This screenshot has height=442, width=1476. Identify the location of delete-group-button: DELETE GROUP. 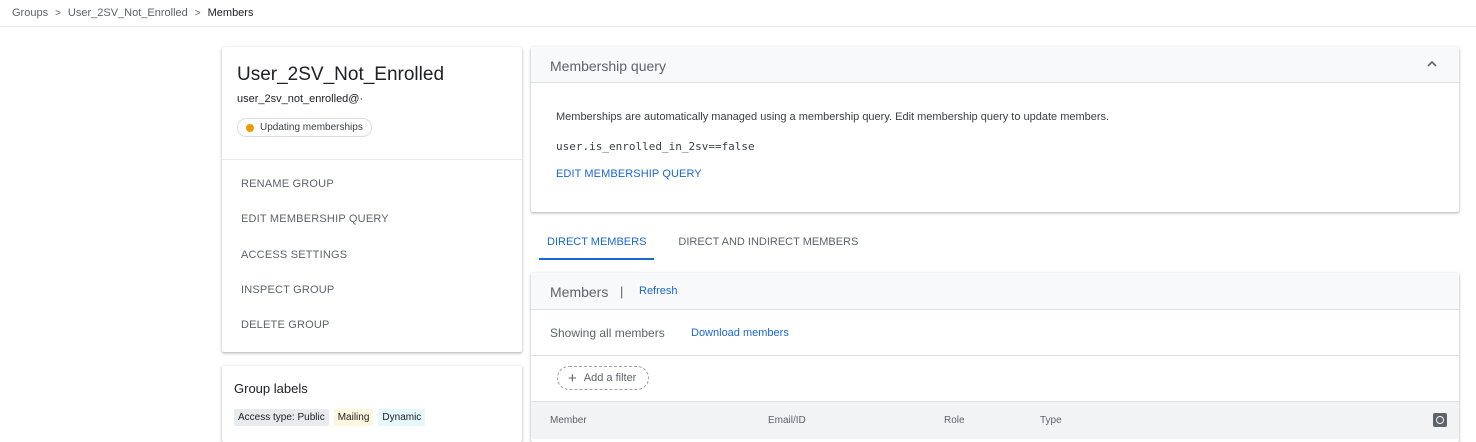
(285, 325).